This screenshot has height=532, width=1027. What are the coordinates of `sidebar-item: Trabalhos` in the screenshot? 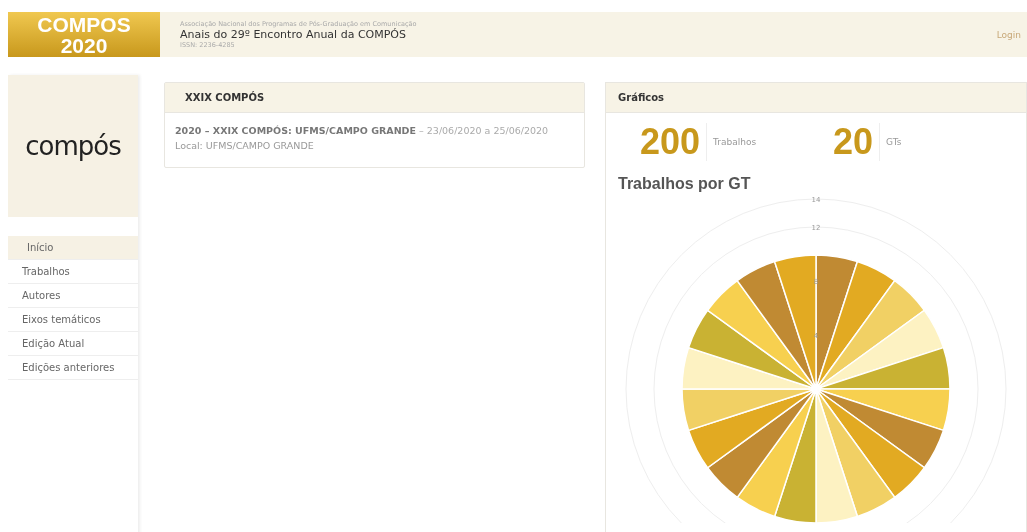 It's located at (73, 272).